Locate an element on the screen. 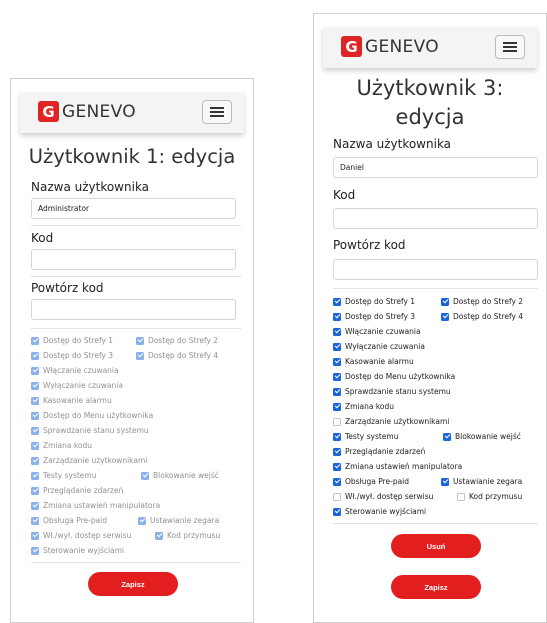 The width and height of the screenshot is (547, 623). permission-label: Ustawianie zegara is located at coordinates (185, 520).